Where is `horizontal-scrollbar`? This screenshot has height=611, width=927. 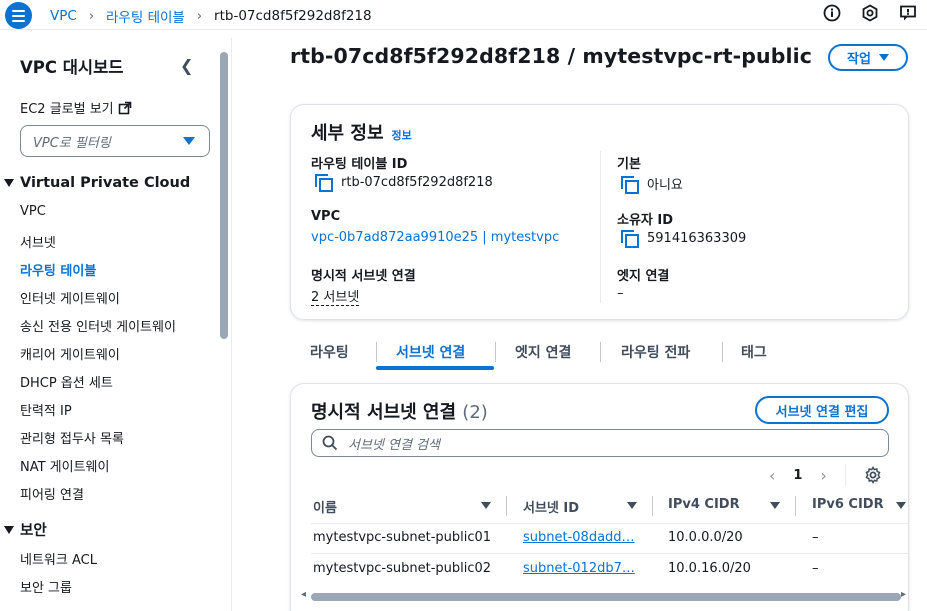
horizontal-scrollbar is located at coordinates (606, 597).